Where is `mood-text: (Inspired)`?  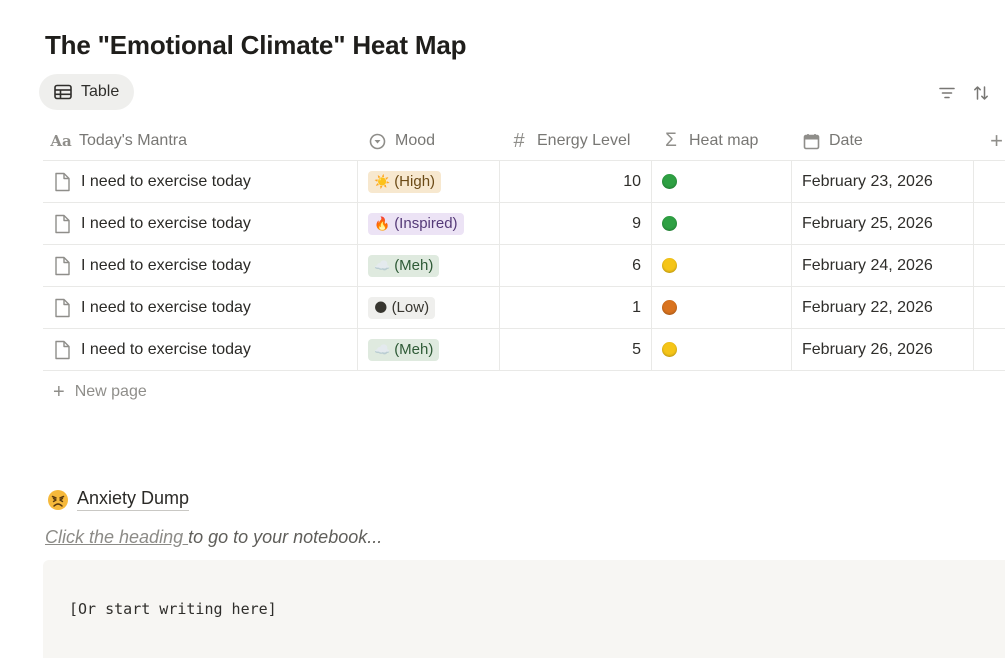
mood-text: (Inspired) is located at coordinates (426, 223).